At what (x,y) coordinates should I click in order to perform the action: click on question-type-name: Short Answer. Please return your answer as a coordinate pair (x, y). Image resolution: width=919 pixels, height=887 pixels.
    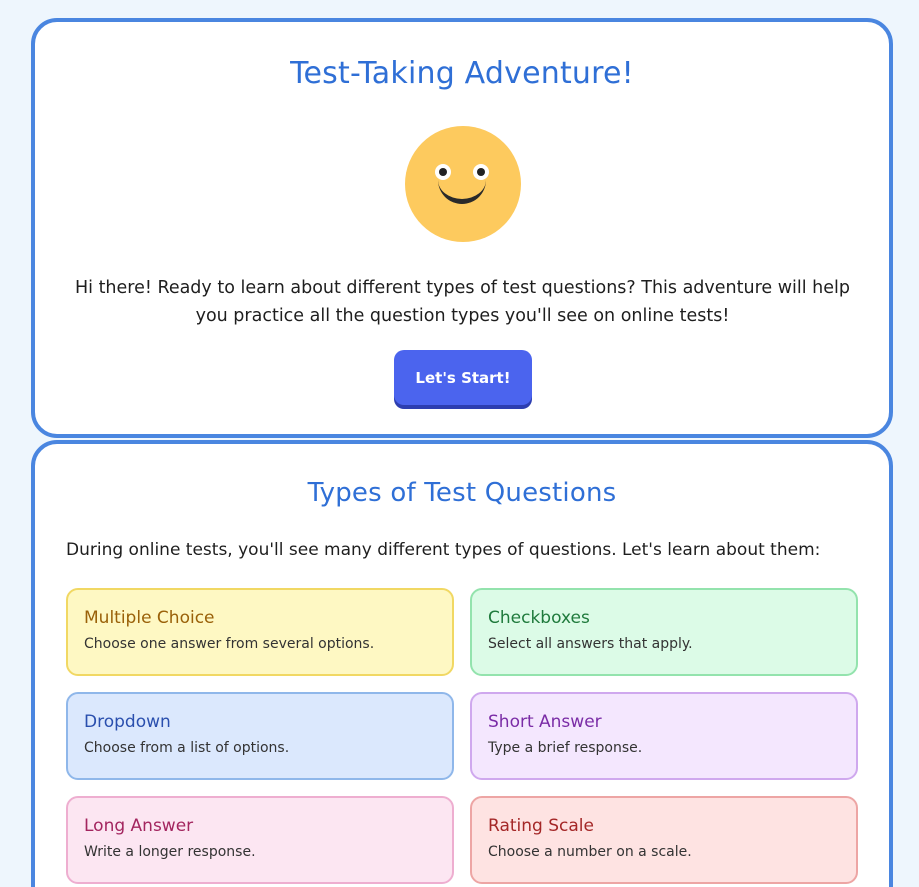
    Looking at the image, I should click on (545, 722).